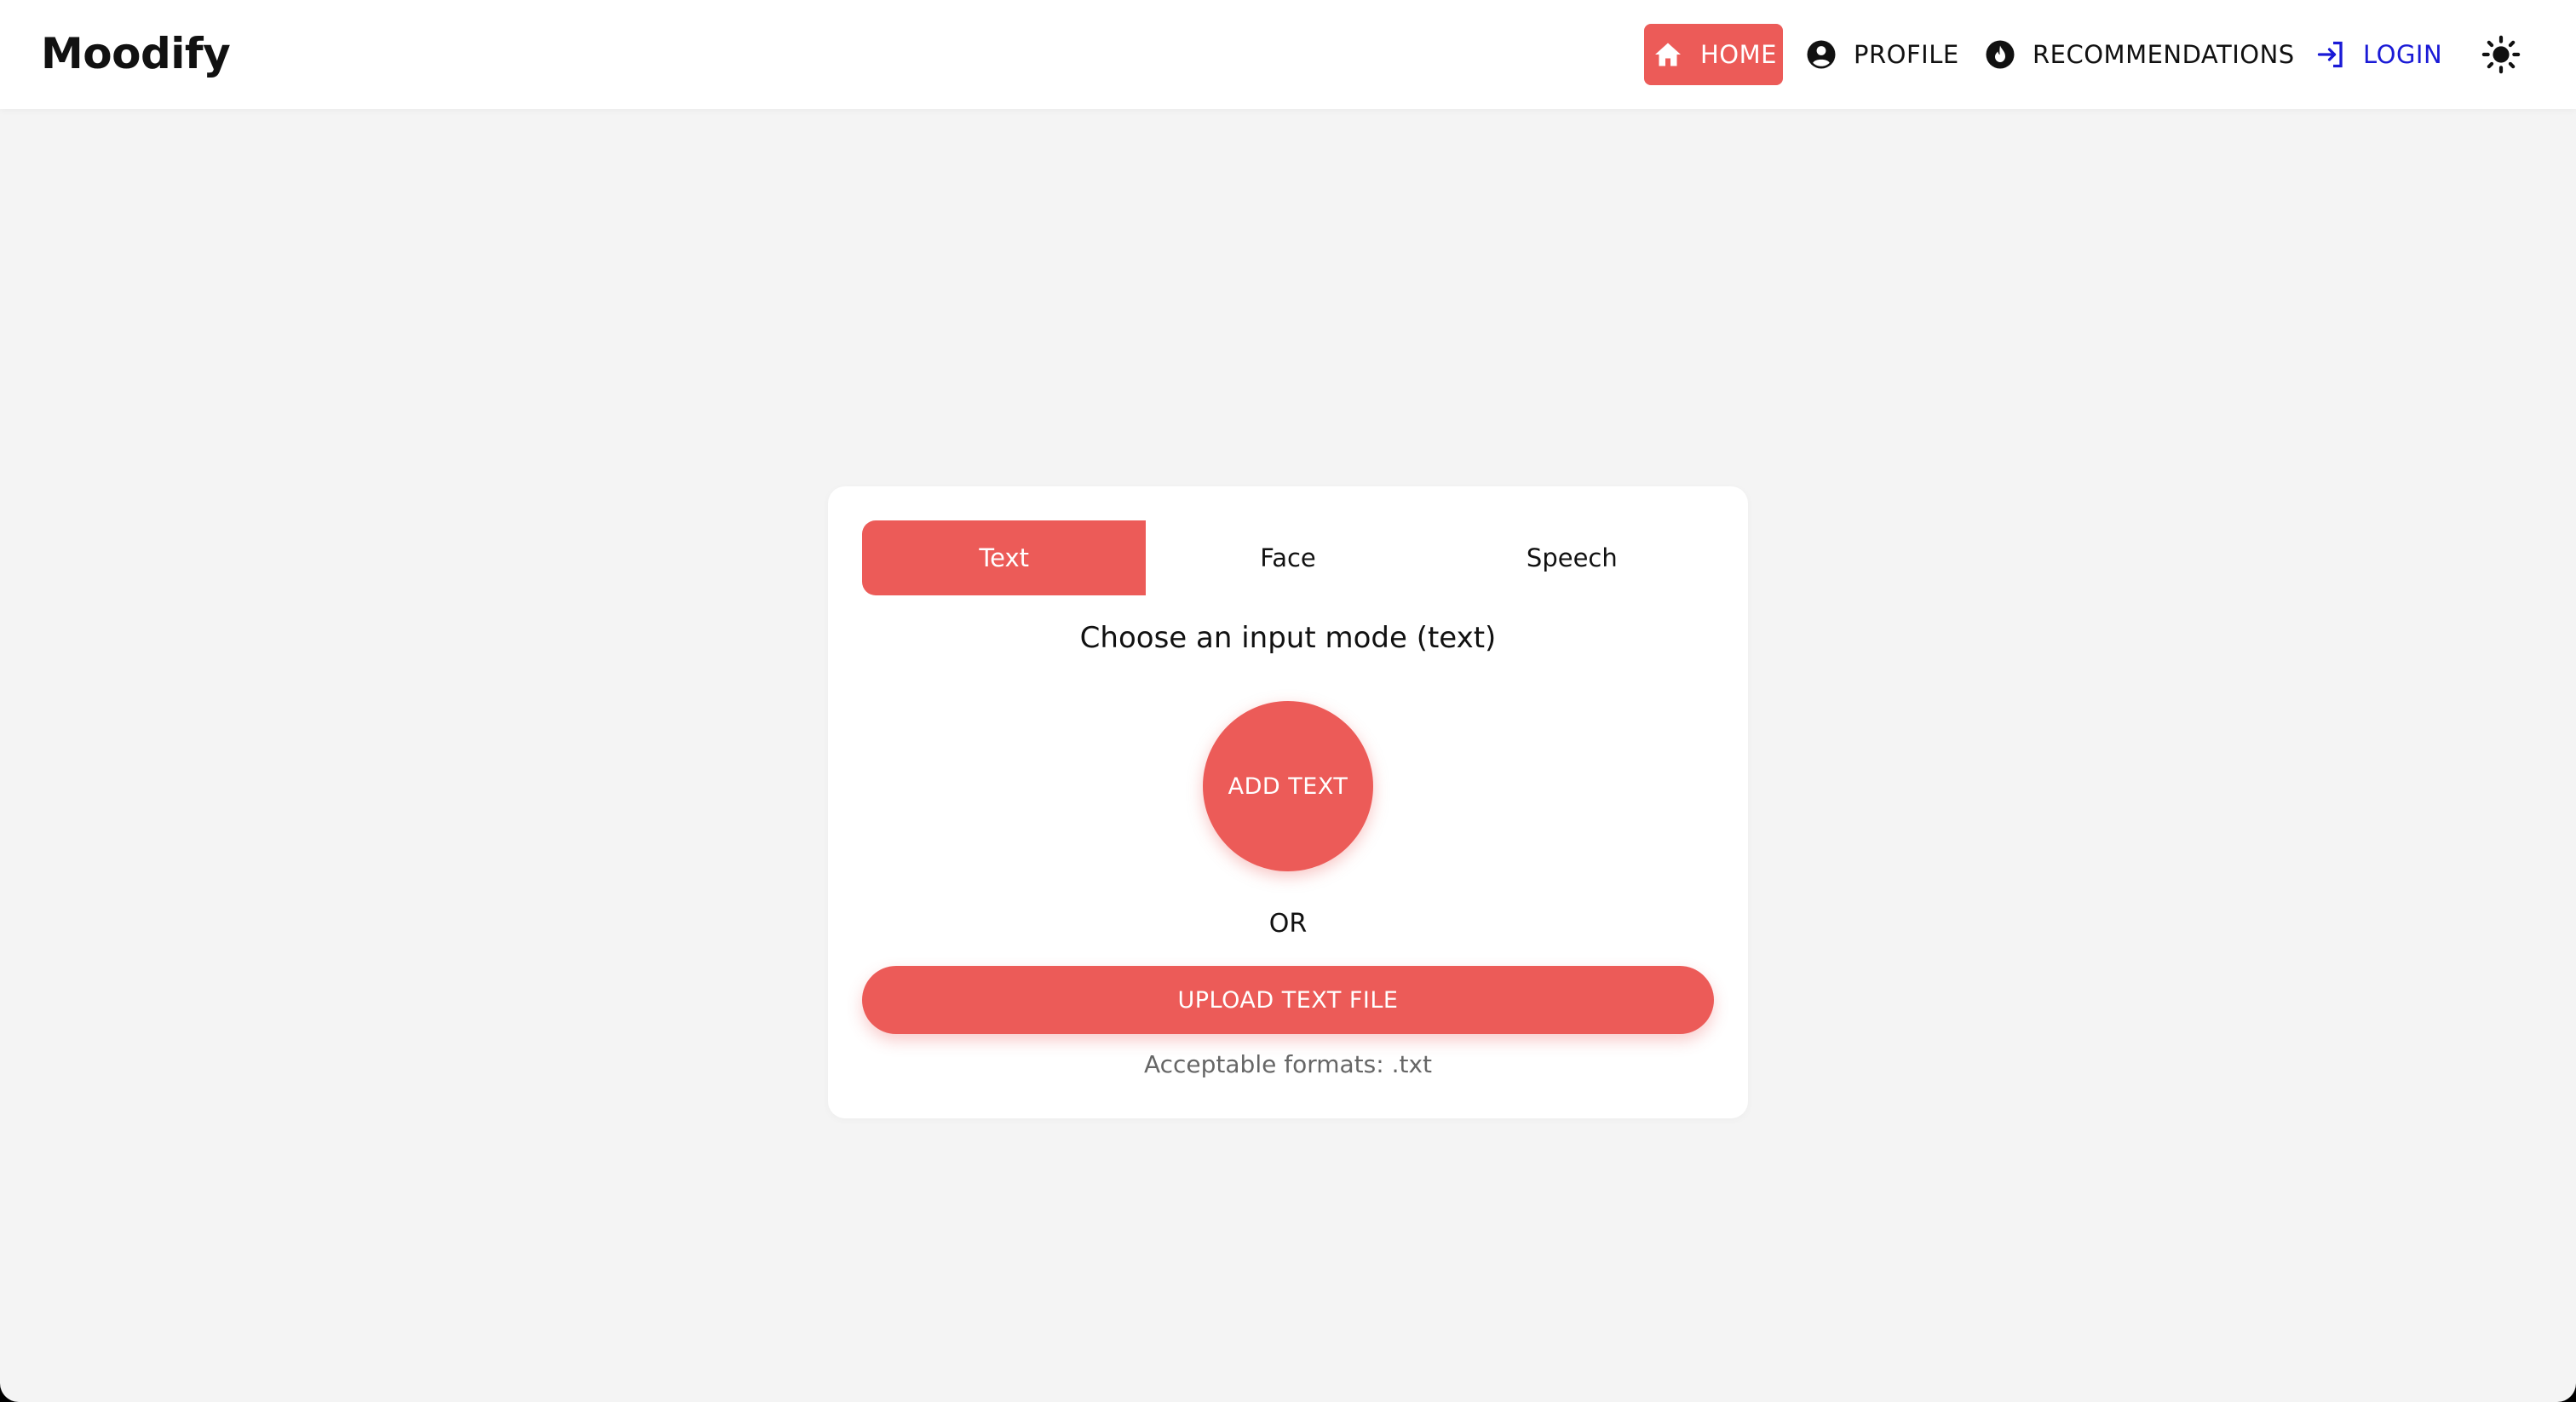  I want to click on nav-recommendations-button: RECOMMENDATIONS, so click(2140, 54).